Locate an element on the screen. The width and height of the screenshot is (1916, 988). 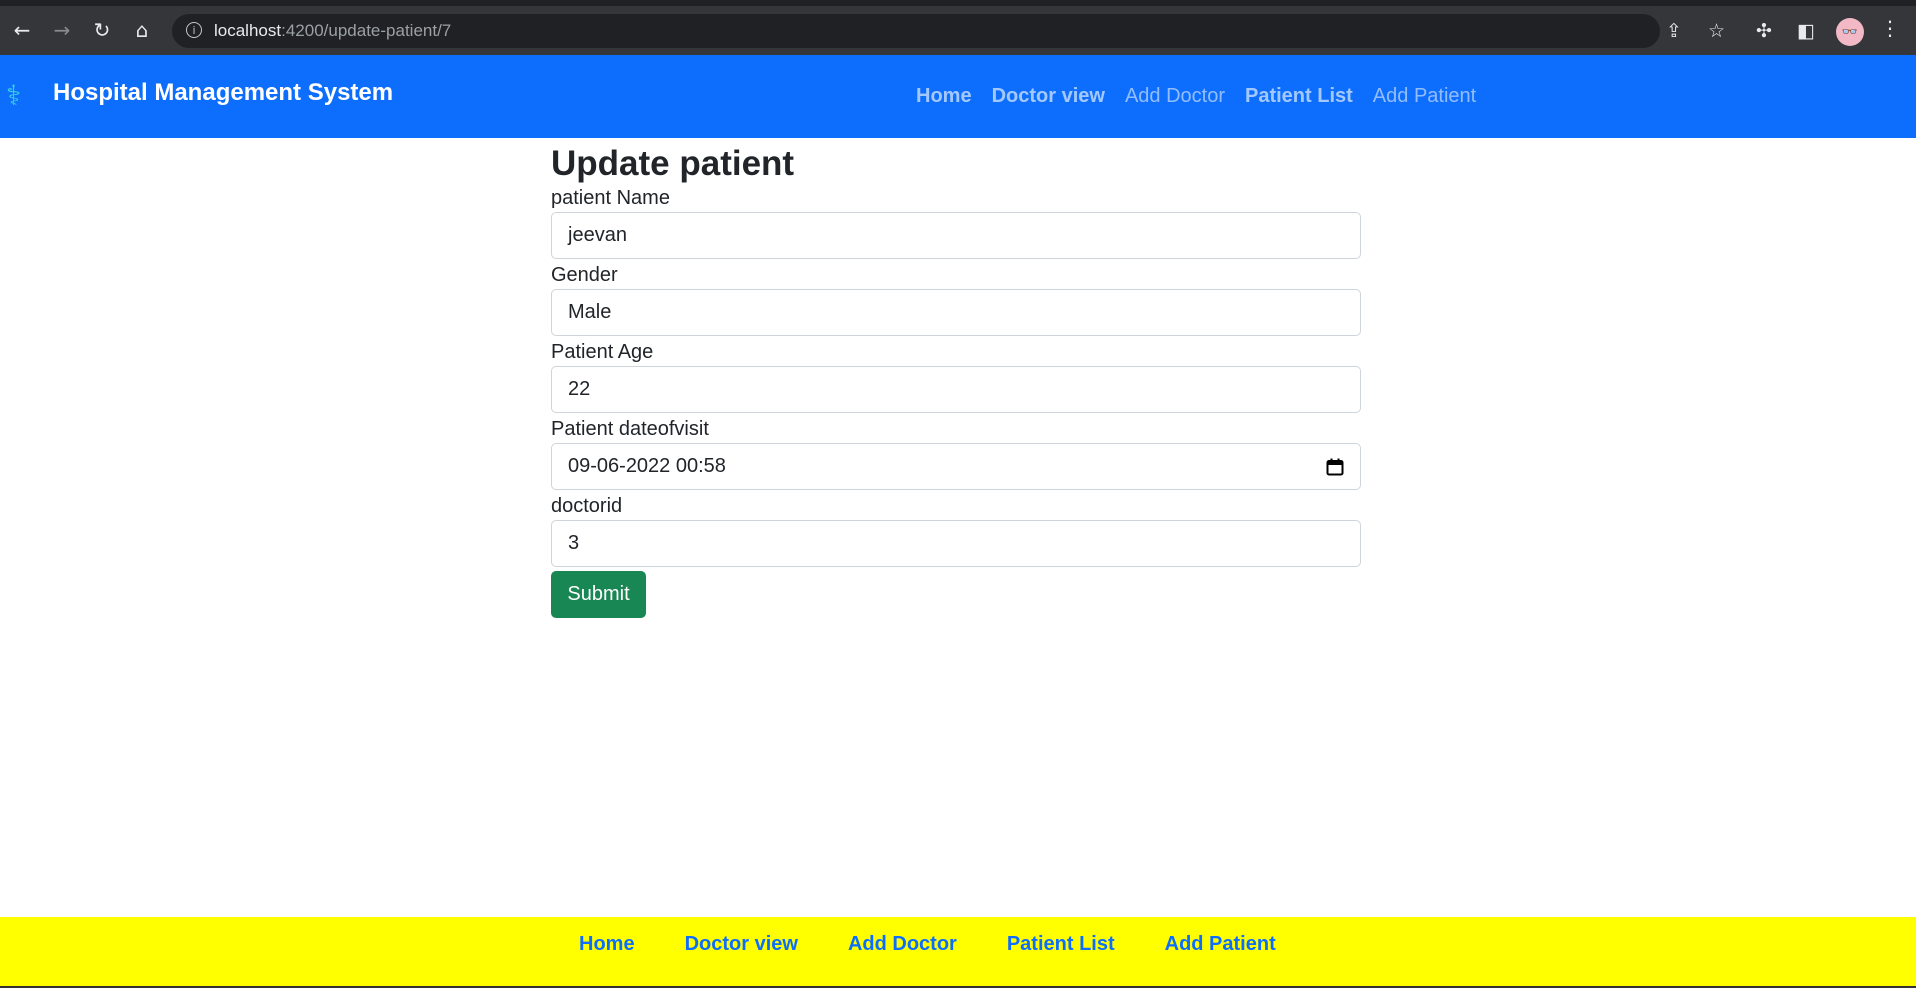
date-of-visit-value: 09-06-2022 00:58 is located at coordinates (647, 466).